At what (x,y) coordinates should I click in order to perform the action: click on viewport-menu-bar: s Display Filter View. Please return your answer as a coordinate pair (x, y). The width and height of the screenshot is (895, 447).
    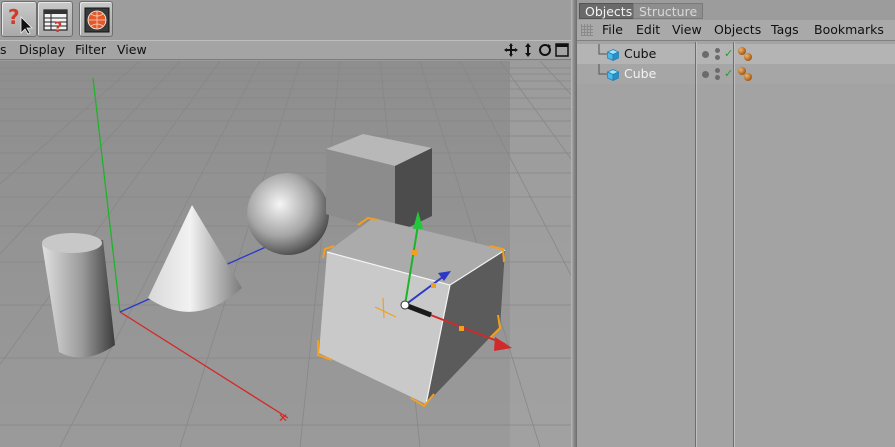
    Looking at the image, I should click on (285, 50).